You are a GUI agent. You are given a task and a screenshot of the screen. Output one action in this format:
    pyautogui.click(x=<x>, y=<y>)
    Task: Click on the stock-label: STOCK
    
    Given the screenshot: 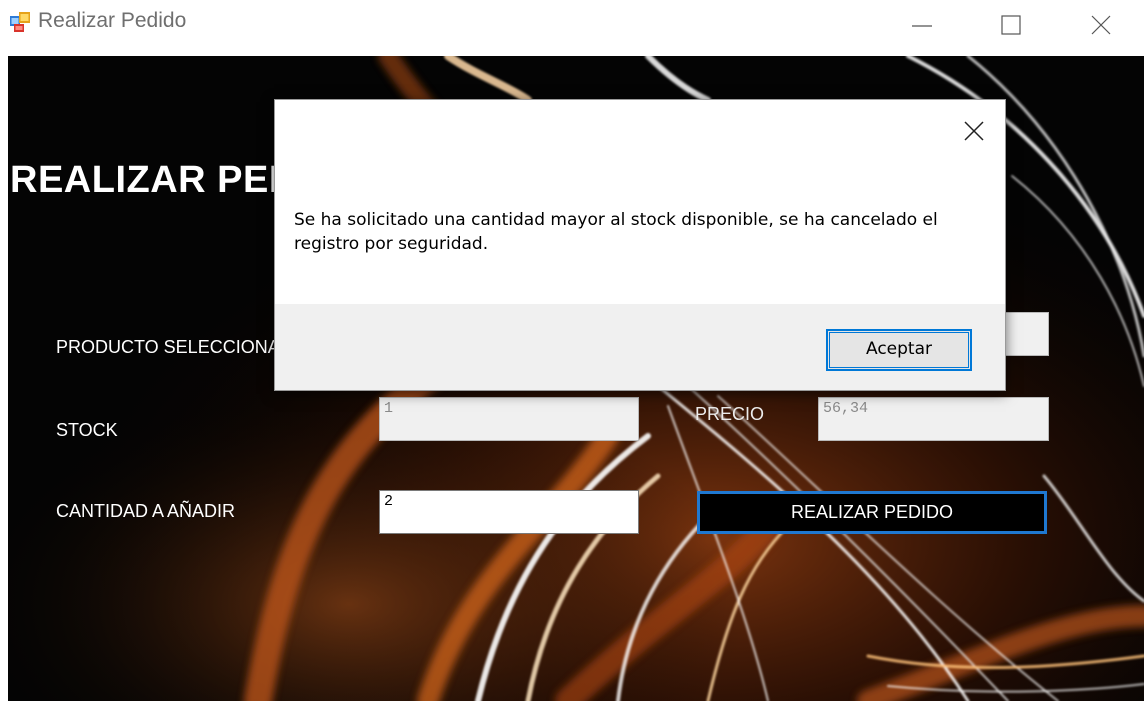 What is the action you would take?
    pyautogui.click(x=87, y=430)
    